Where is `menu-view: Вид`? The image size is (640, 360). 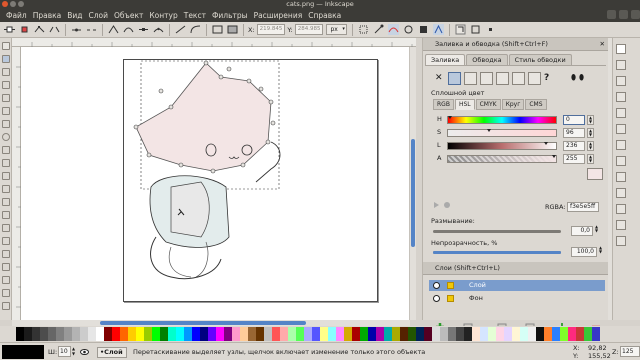
menu-view: Вид is located at coordinates (74, 15).